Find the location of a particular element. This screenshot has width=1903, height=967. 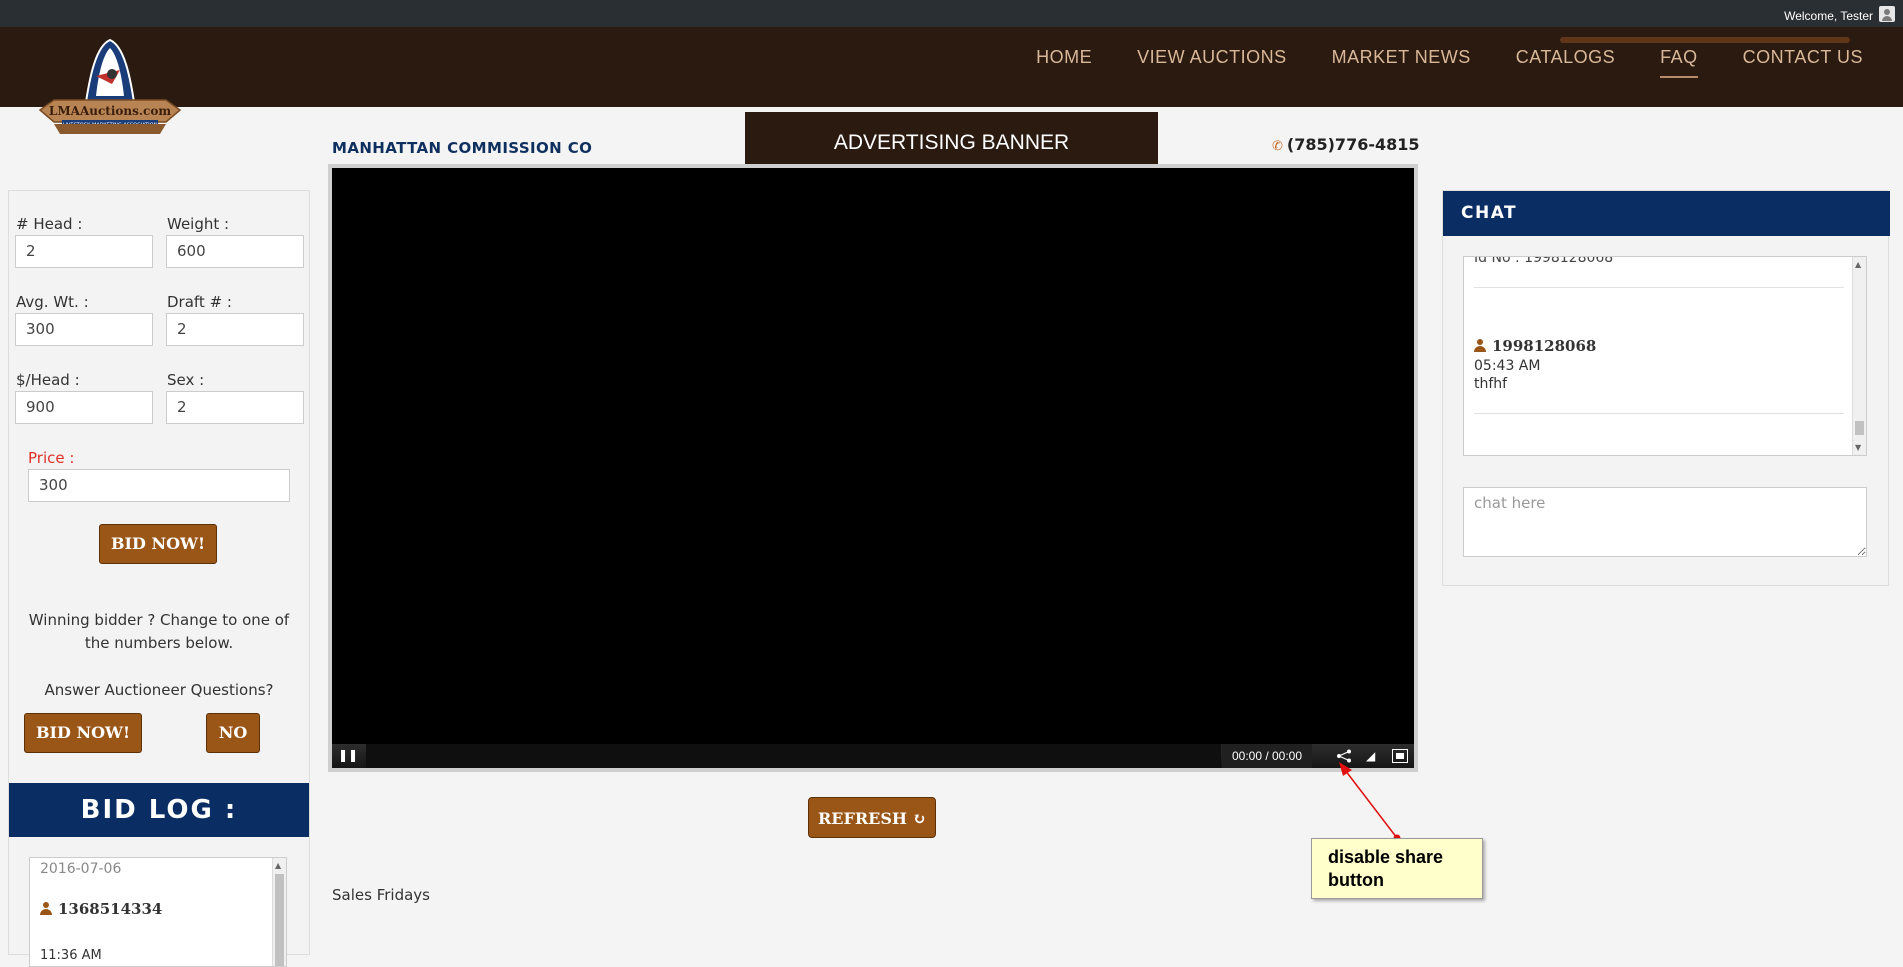

weight-label: Weight : is located at coordinates (198, 224).